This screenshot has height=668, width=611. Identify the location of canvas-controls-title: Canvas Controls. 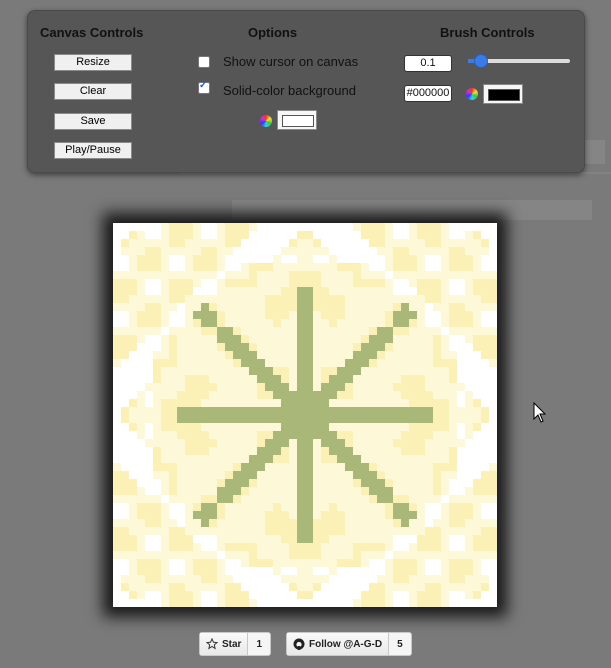
(92, 32).